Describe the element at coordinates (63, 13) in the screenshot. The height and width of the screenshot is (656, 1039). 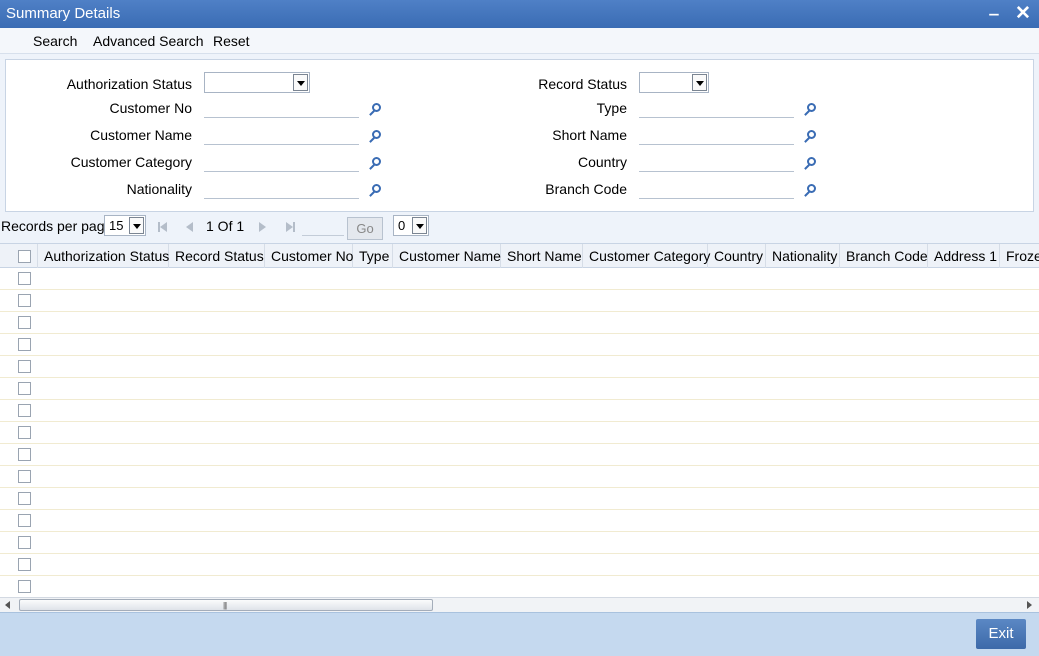
I see `window-title: Summary Details` at that location.